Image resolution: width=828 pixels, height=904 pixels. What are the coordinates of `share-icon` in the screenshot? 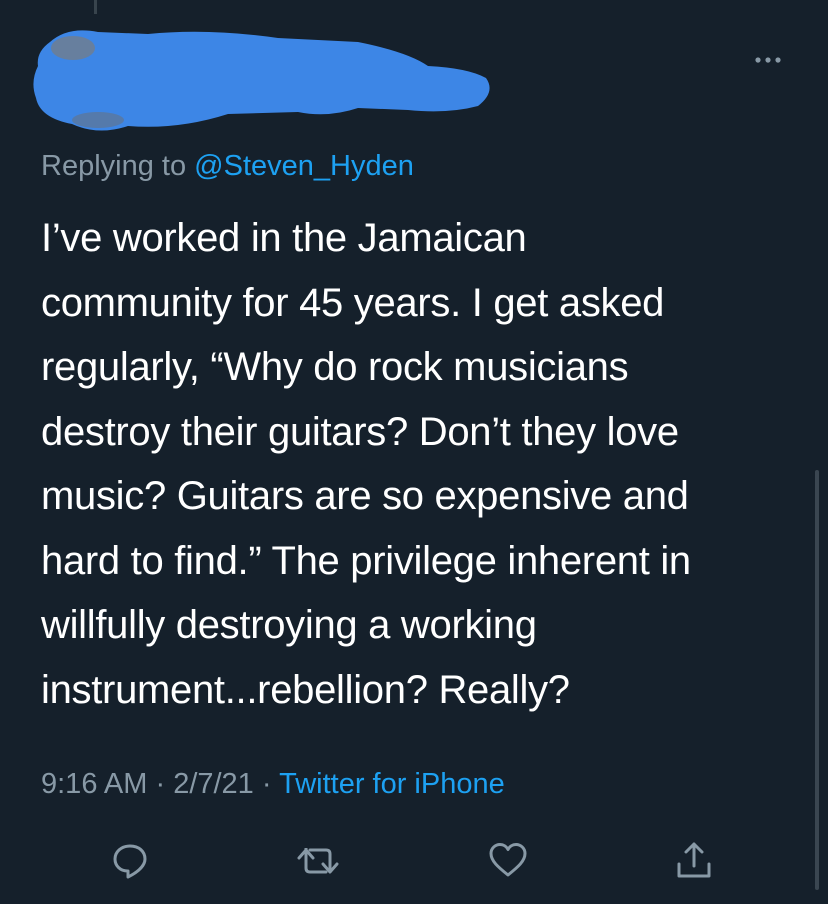 It's located at (694, 860).